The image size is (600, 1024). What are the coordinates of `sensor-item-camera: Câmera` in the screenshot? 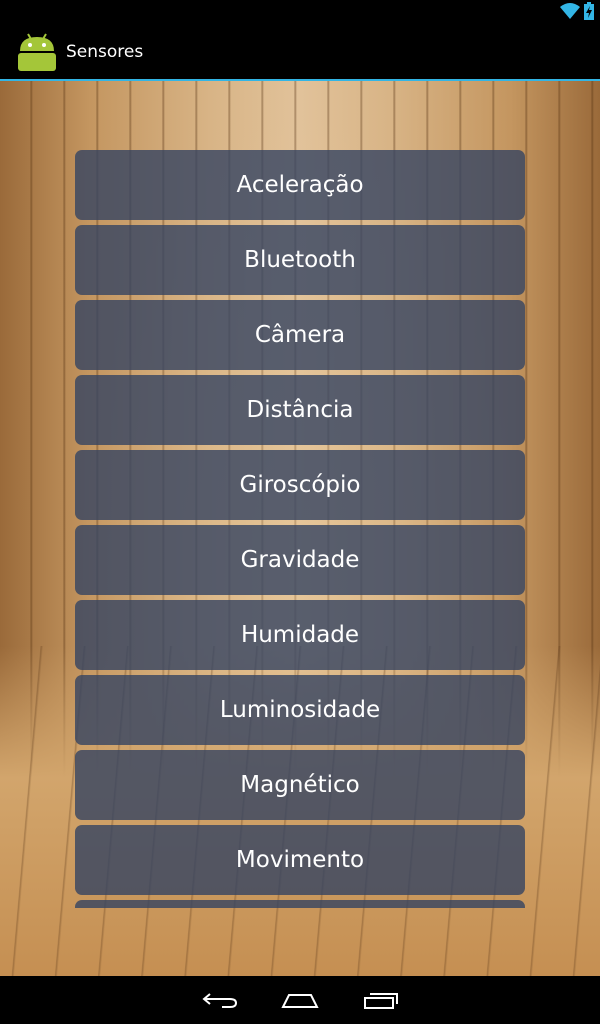 It's located at (300, 335).